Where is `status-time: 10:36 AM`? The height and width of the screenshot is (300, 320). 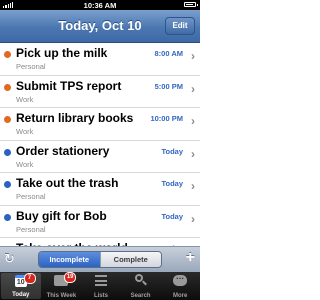
status-time: 10:36 AM is located at coordinates (100, 5).